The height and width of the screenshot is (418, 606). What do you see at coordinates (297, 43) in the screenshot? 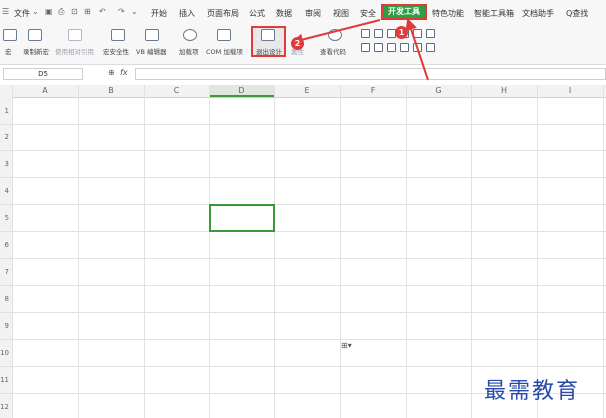
I see `step-badge-2: 2` at bounding box center [297, 43].